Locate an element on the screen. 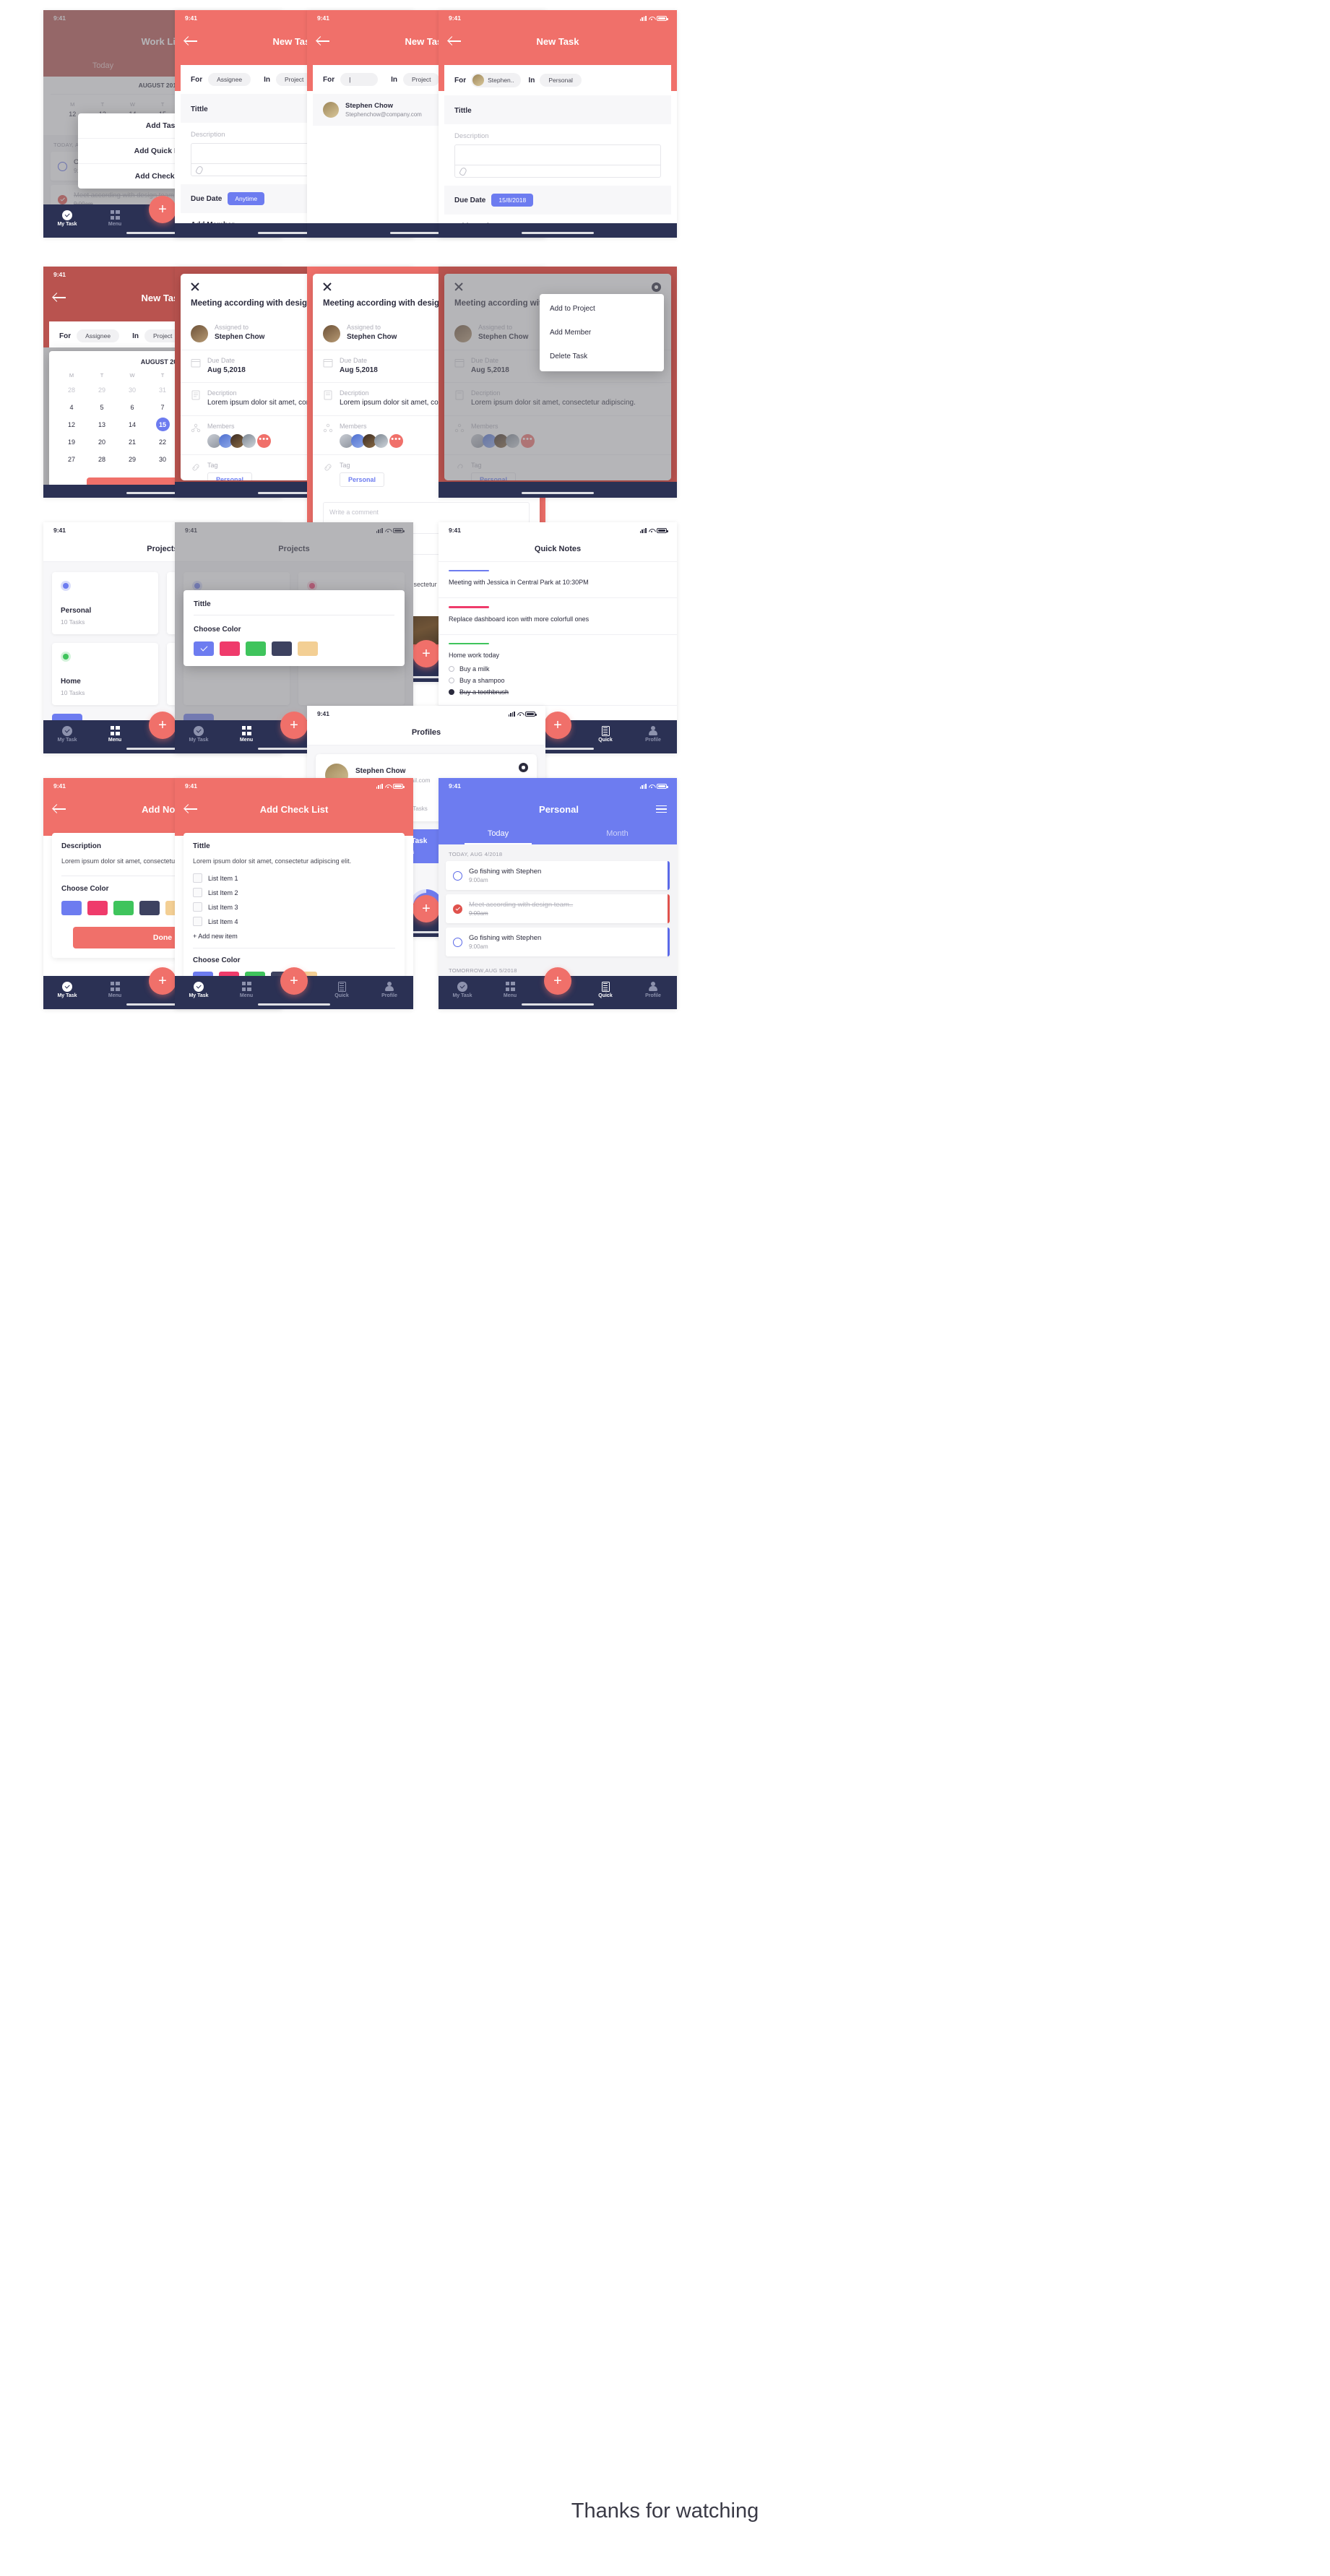  description-input is located at coordinates (557, 161).